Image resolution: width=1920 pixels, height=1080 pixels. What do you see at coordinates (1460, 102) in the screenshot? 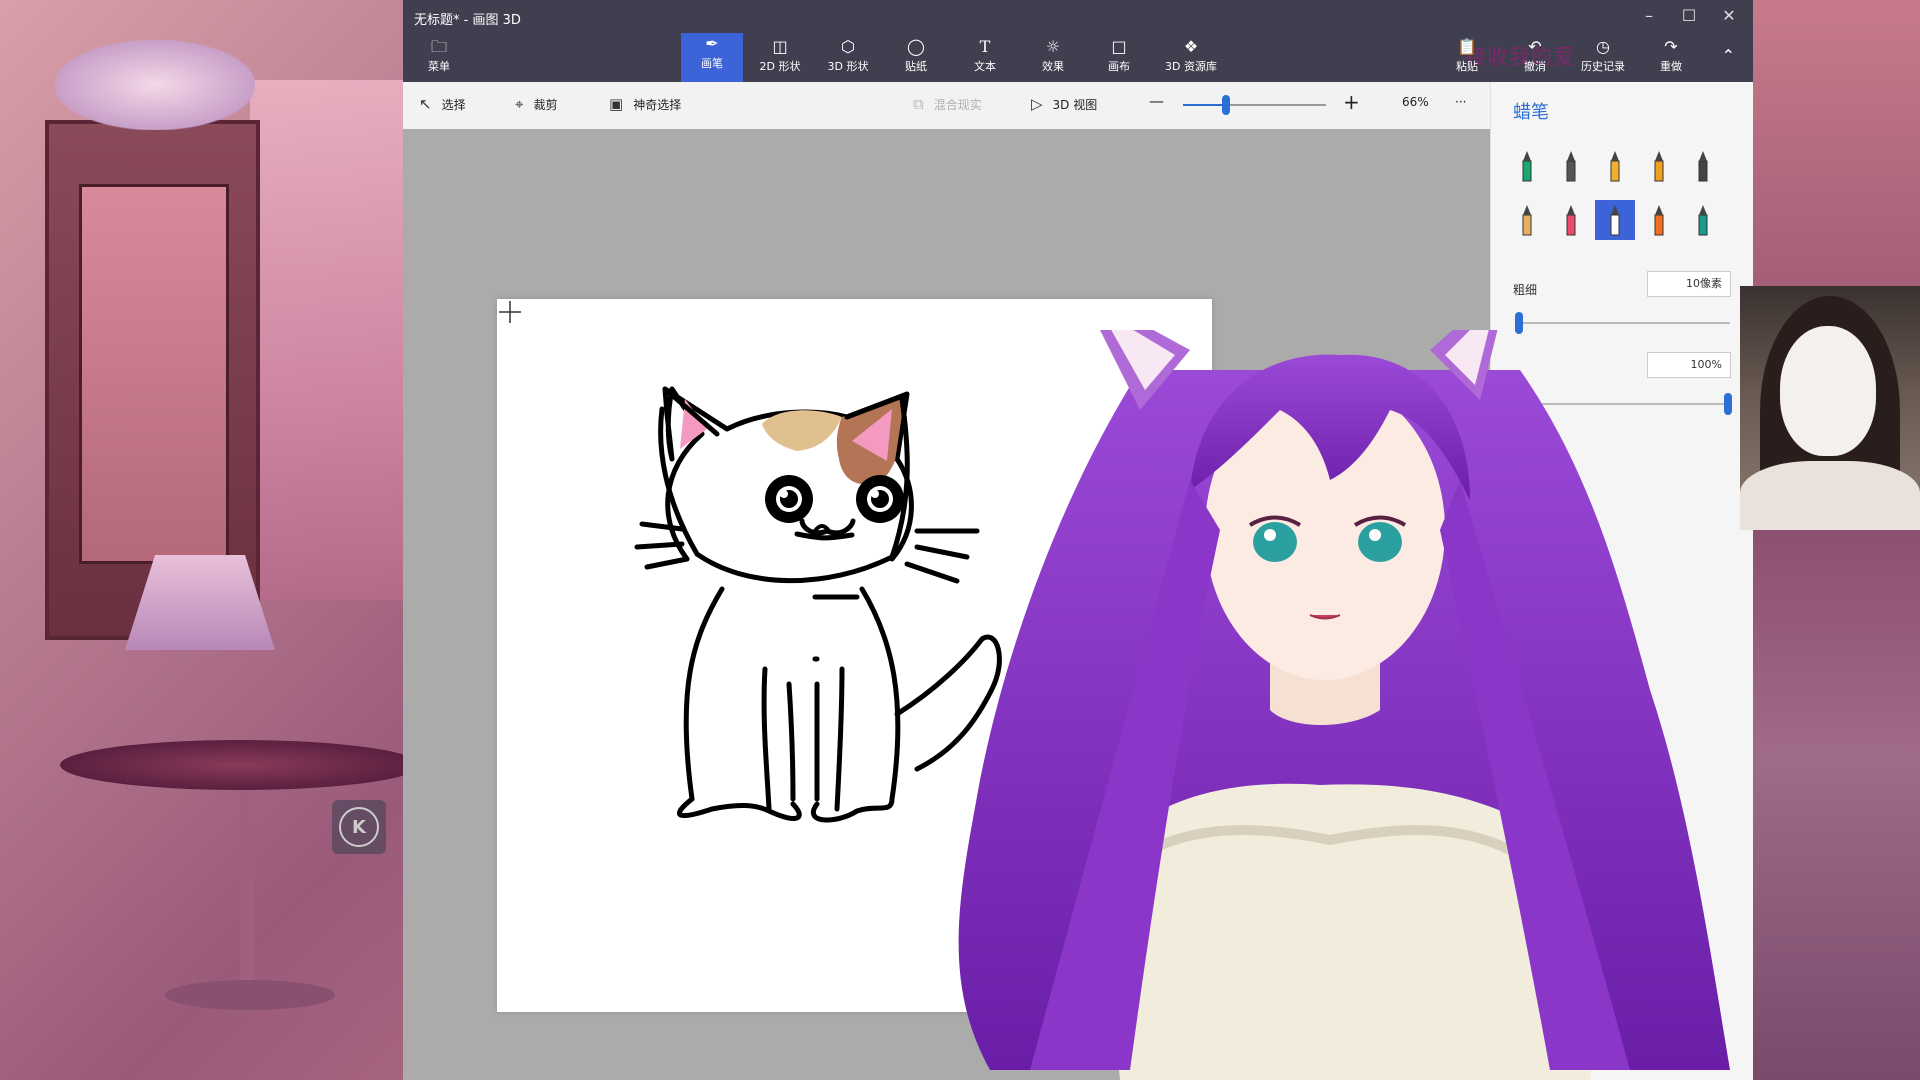
I see `more-options-button: ···` at bounding box center [1460, 102].